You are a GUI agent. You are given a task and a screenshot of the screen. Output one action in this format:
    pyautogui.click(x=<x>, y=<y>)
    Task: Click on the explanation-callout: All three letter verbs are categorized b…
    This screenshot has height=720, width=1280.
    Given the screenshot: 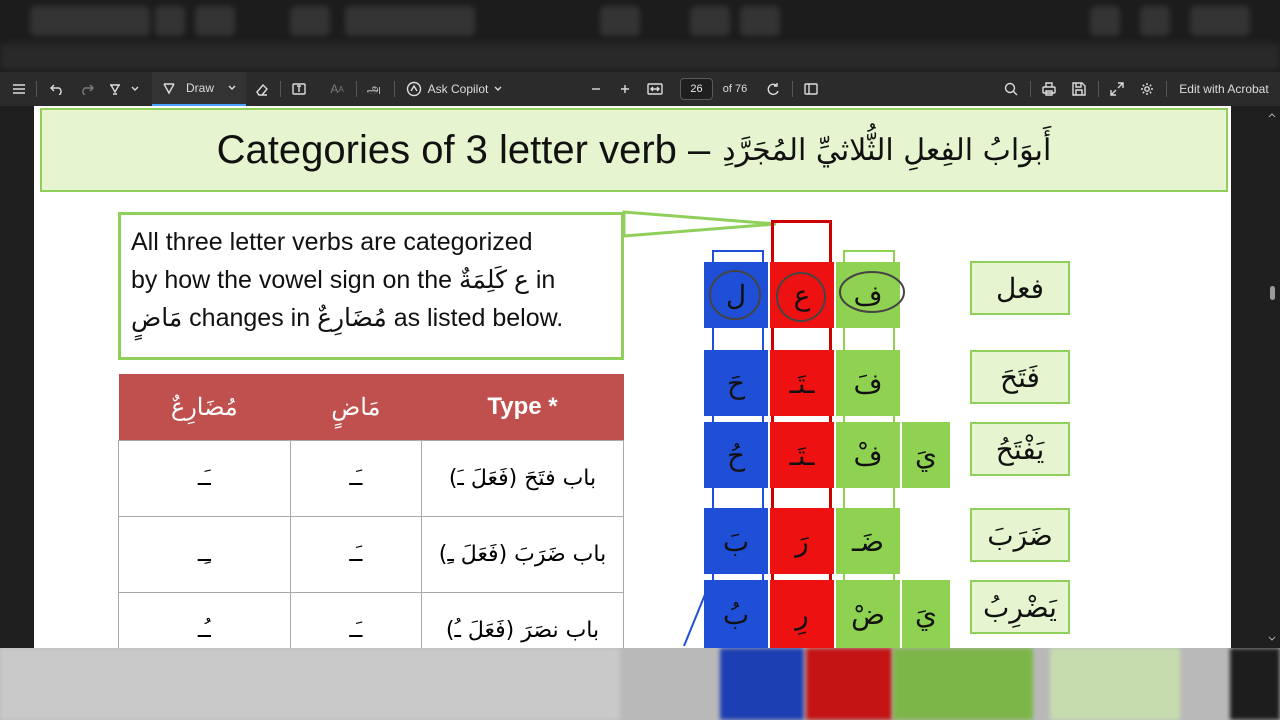 What is the action you would take?
    pyautogui.click(x=371, y=286)
    